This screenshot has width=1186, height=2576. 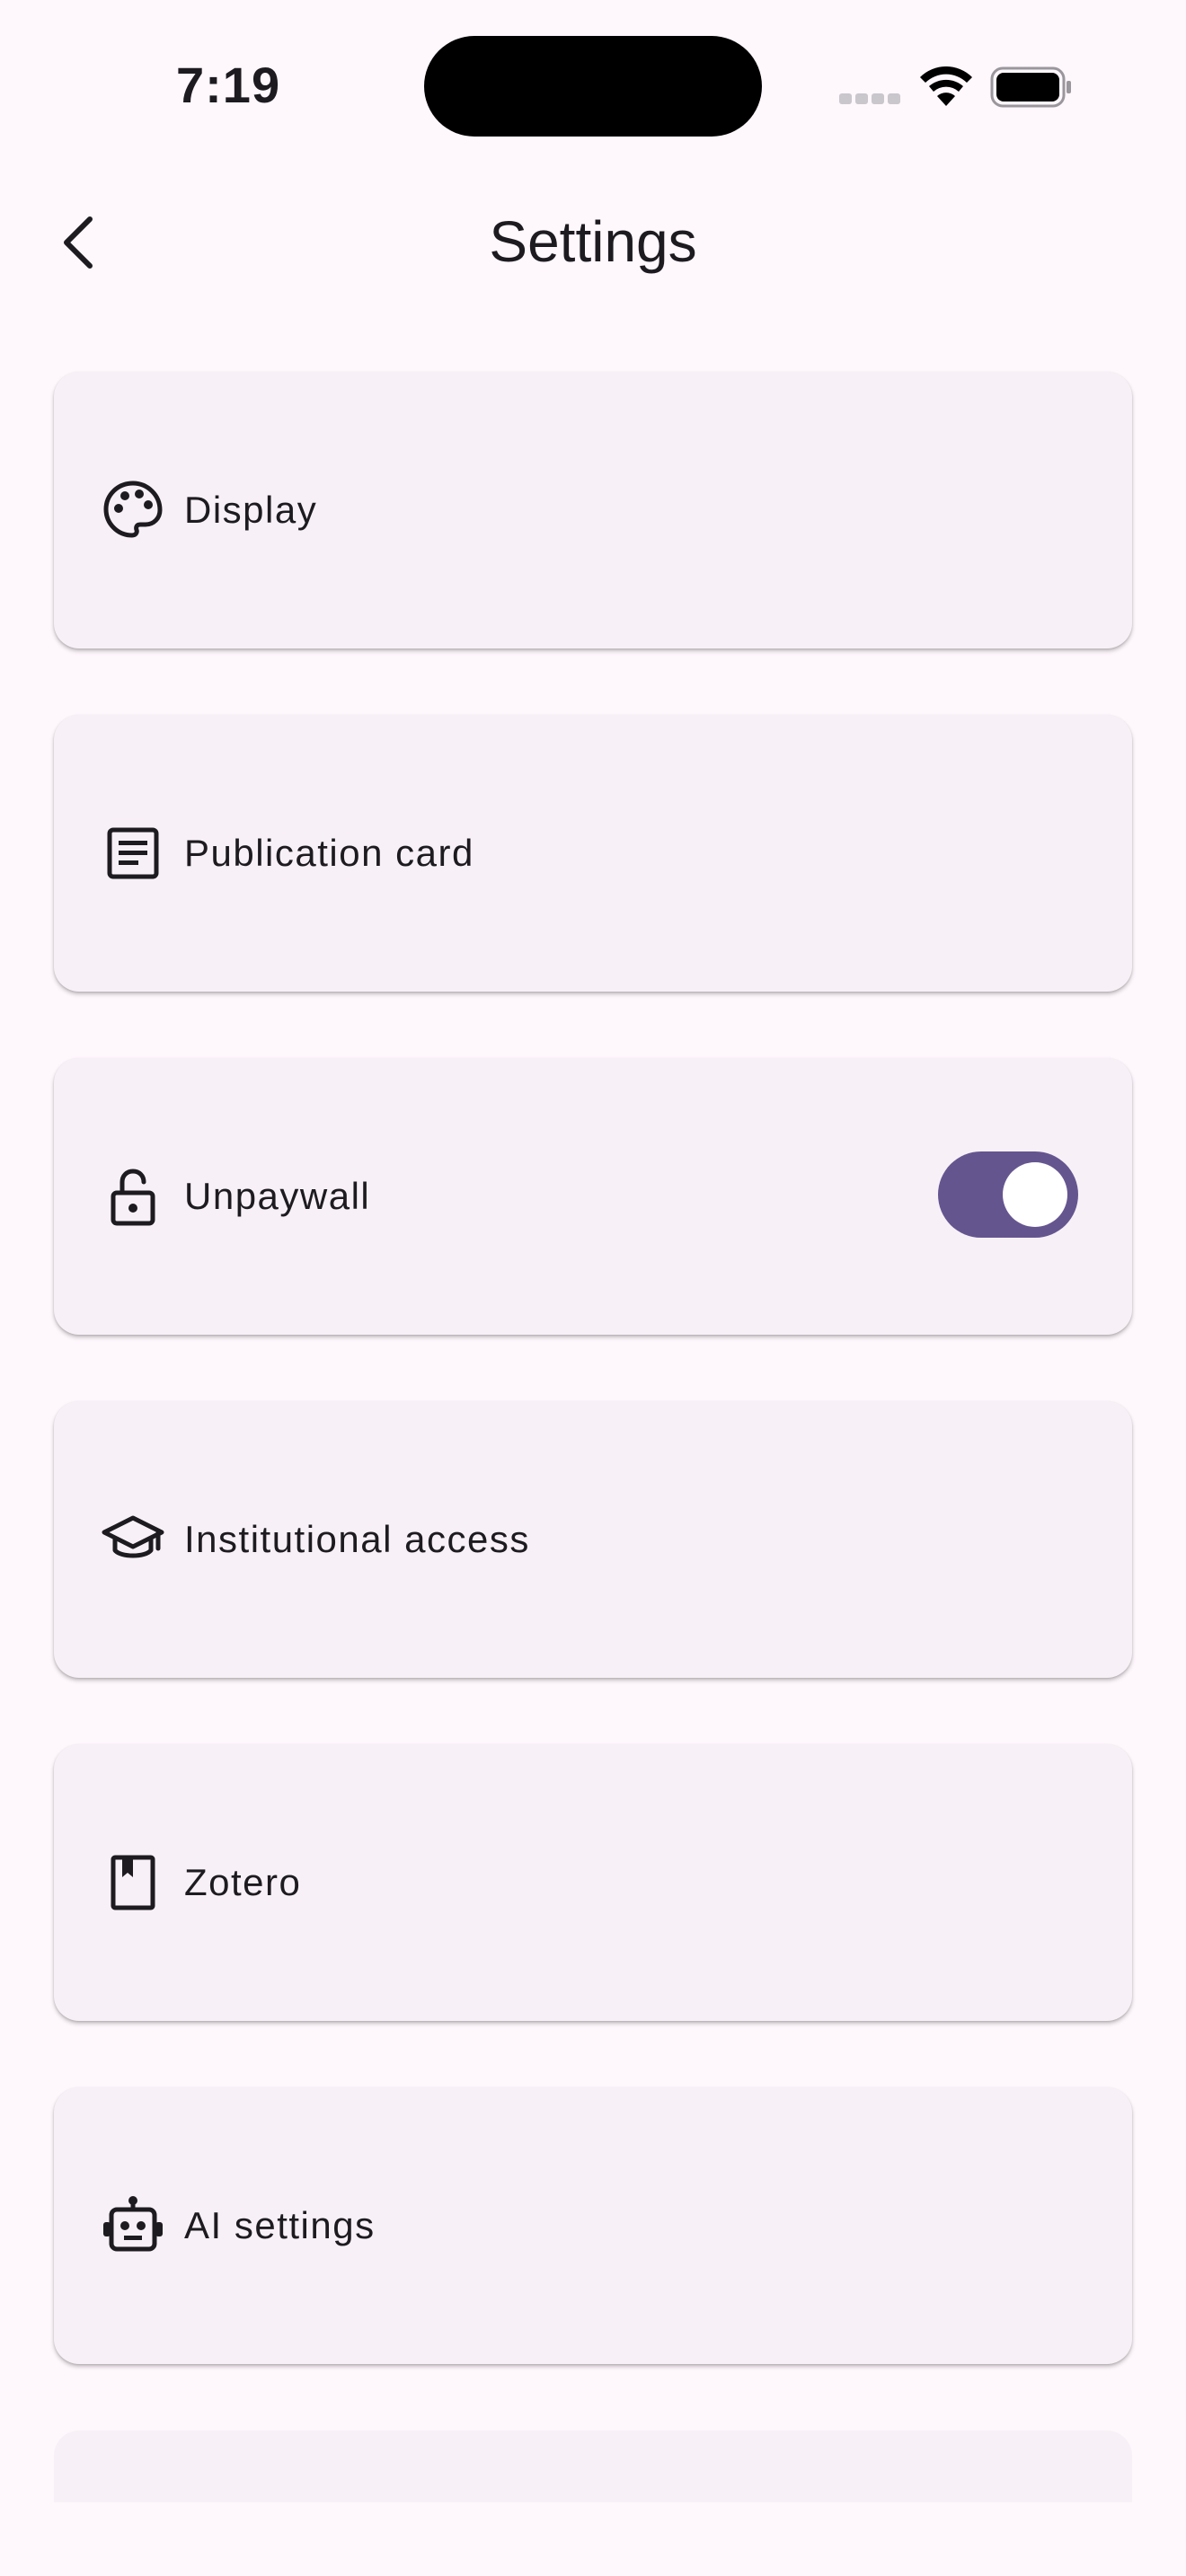 I want to click on battery-icon, so click(x=1030, y=87).